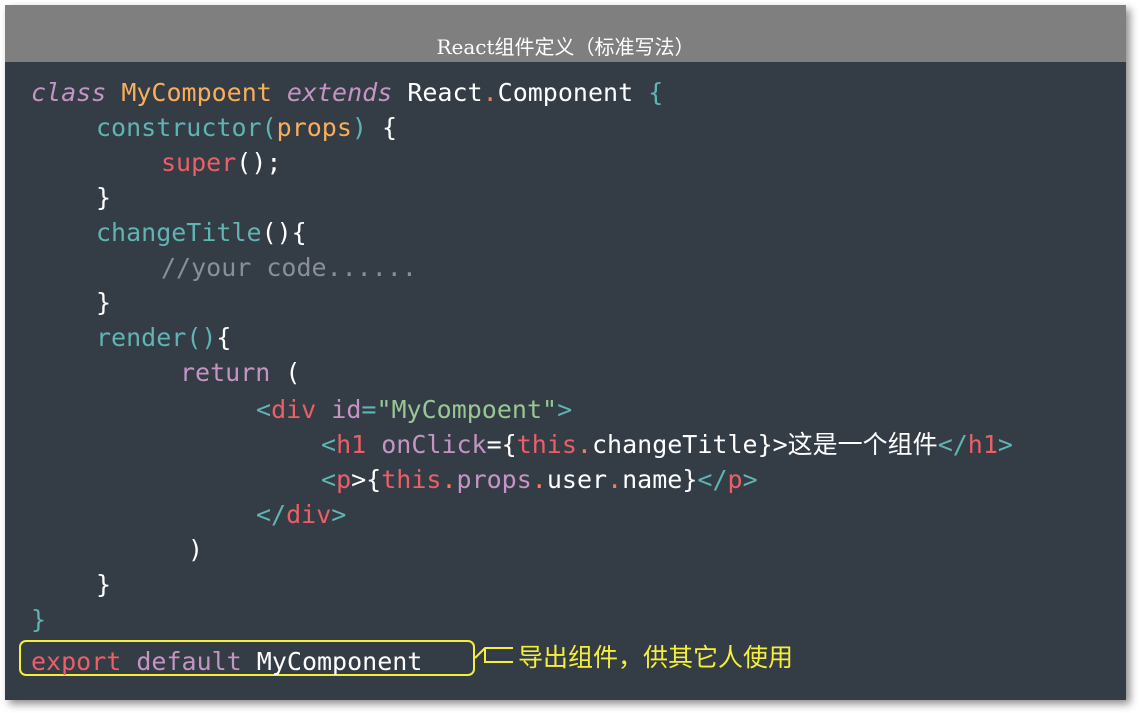  I want to click on user-member: user, so click(577, 479).